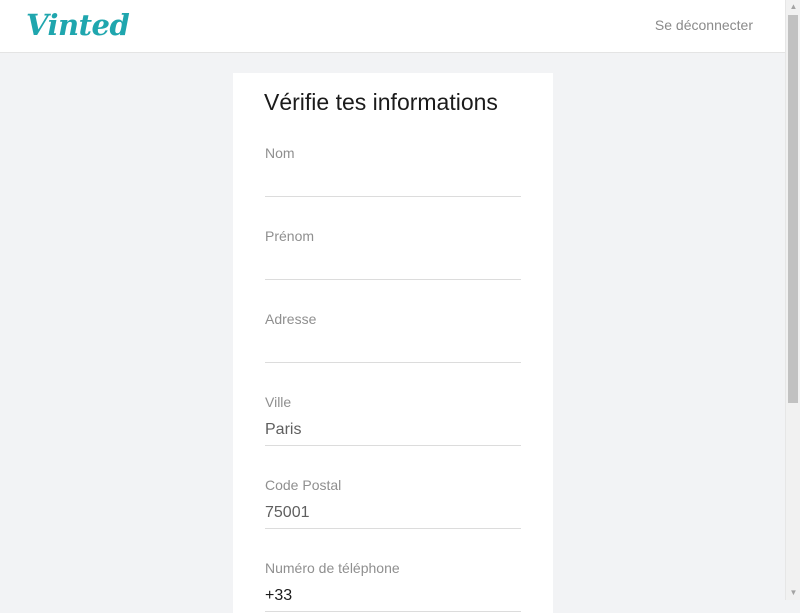 This screenshot has width=800, height=613. I want to click on city-field: Ville, so click(393, 420).